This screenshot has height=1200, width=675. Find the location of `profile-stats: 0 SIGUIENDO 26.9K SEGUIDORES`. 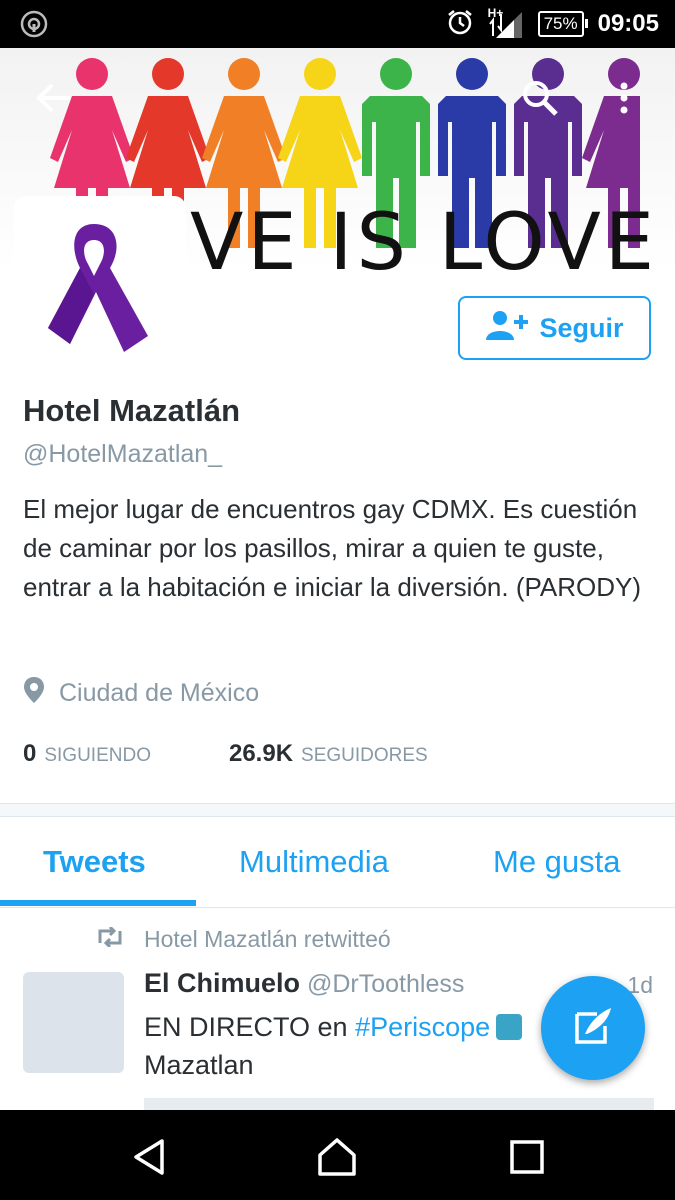

profile-stats: 0 SIGUIENDO 26.9K SEGUIDORES is located at coordinates (225, 754).